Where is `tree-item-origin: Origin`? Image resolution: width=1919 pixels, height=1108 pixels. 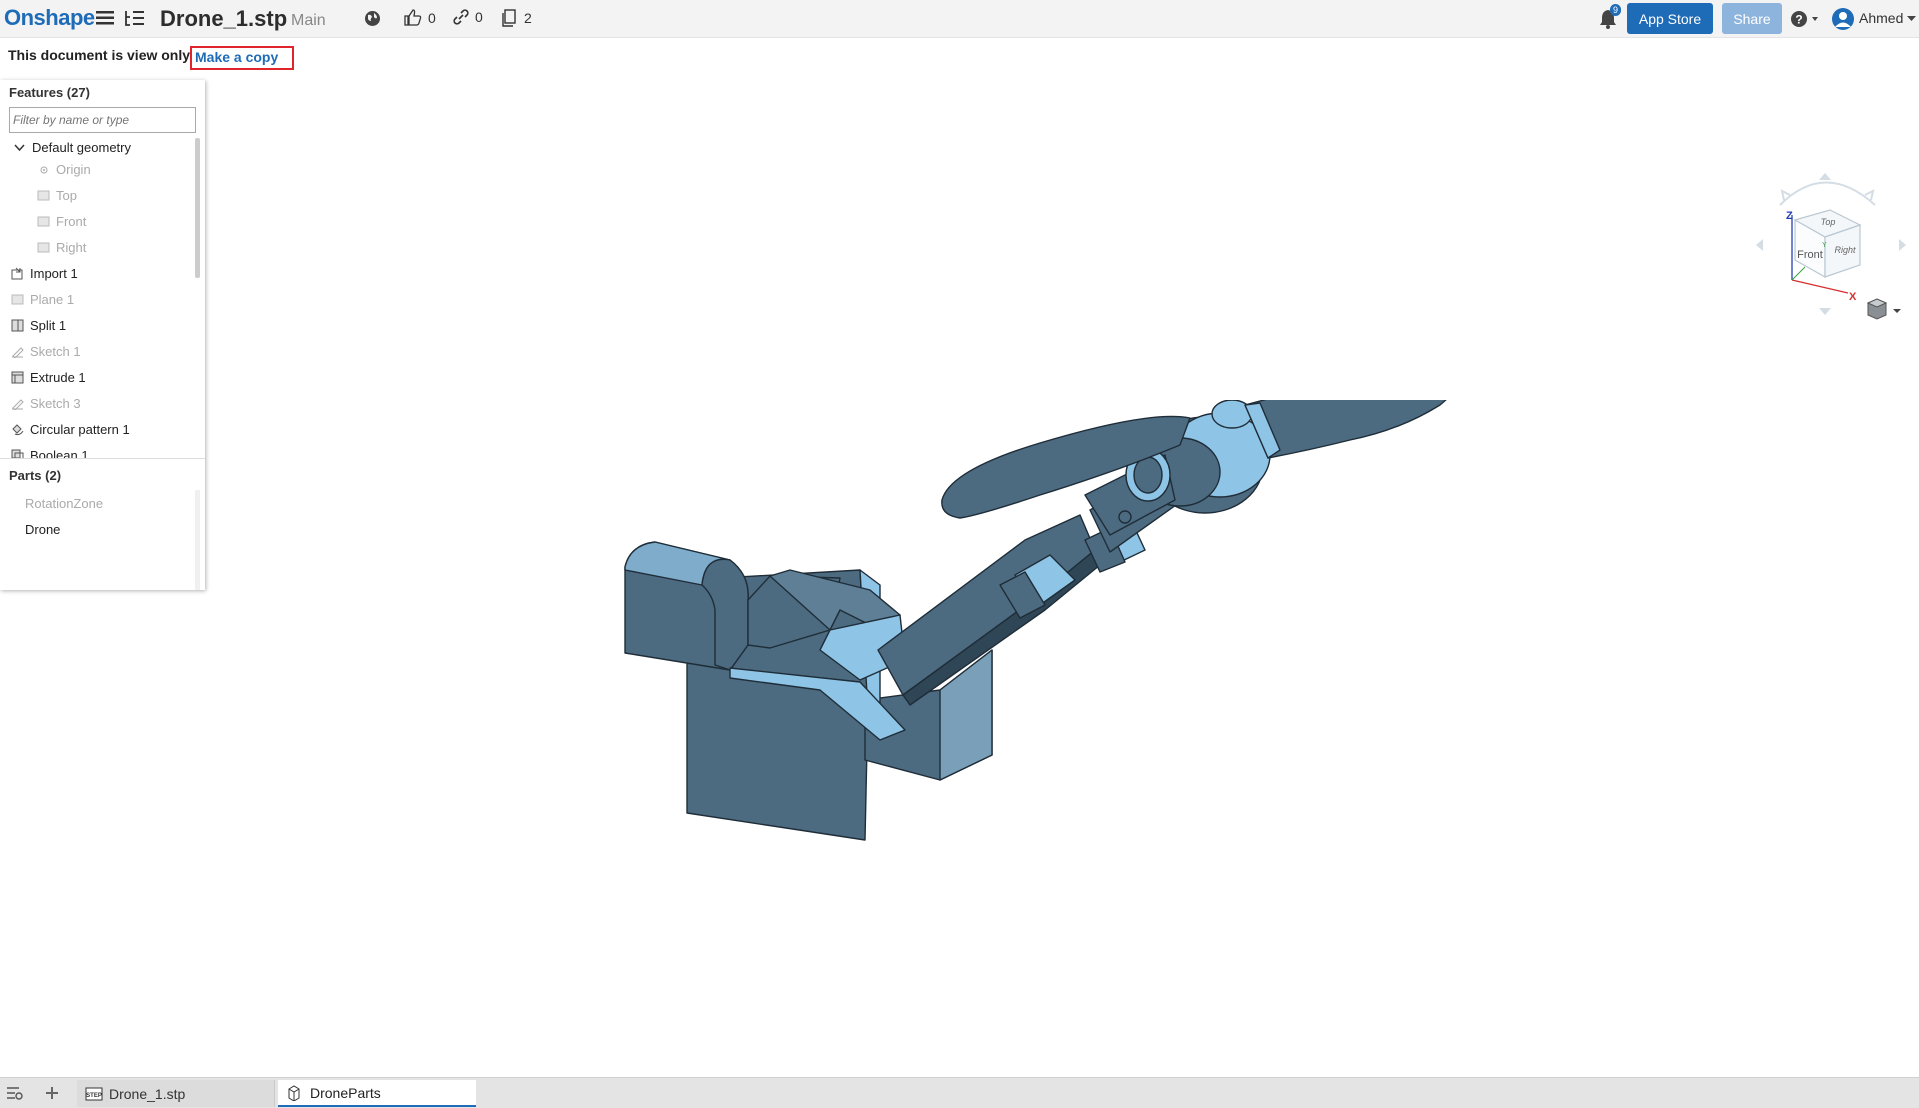 tree-item-origin: Origin is located at coordinates (64, 169).